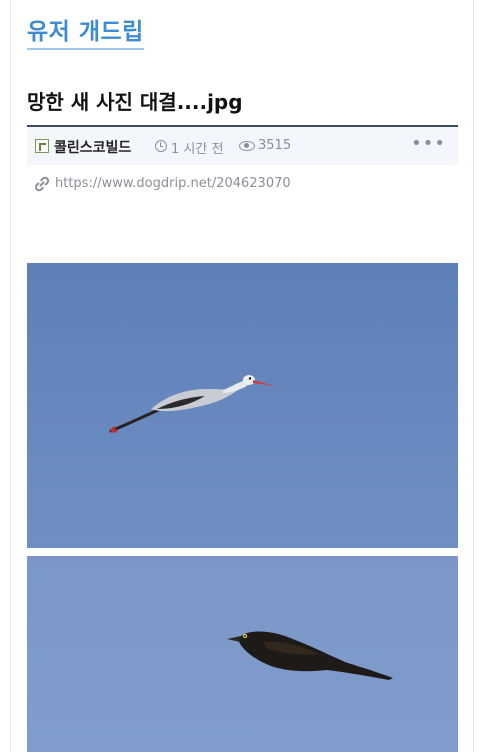 Image resolution: width=480 pixels, height=752 pixels. I want to click on link-icon, so click(42, 184).